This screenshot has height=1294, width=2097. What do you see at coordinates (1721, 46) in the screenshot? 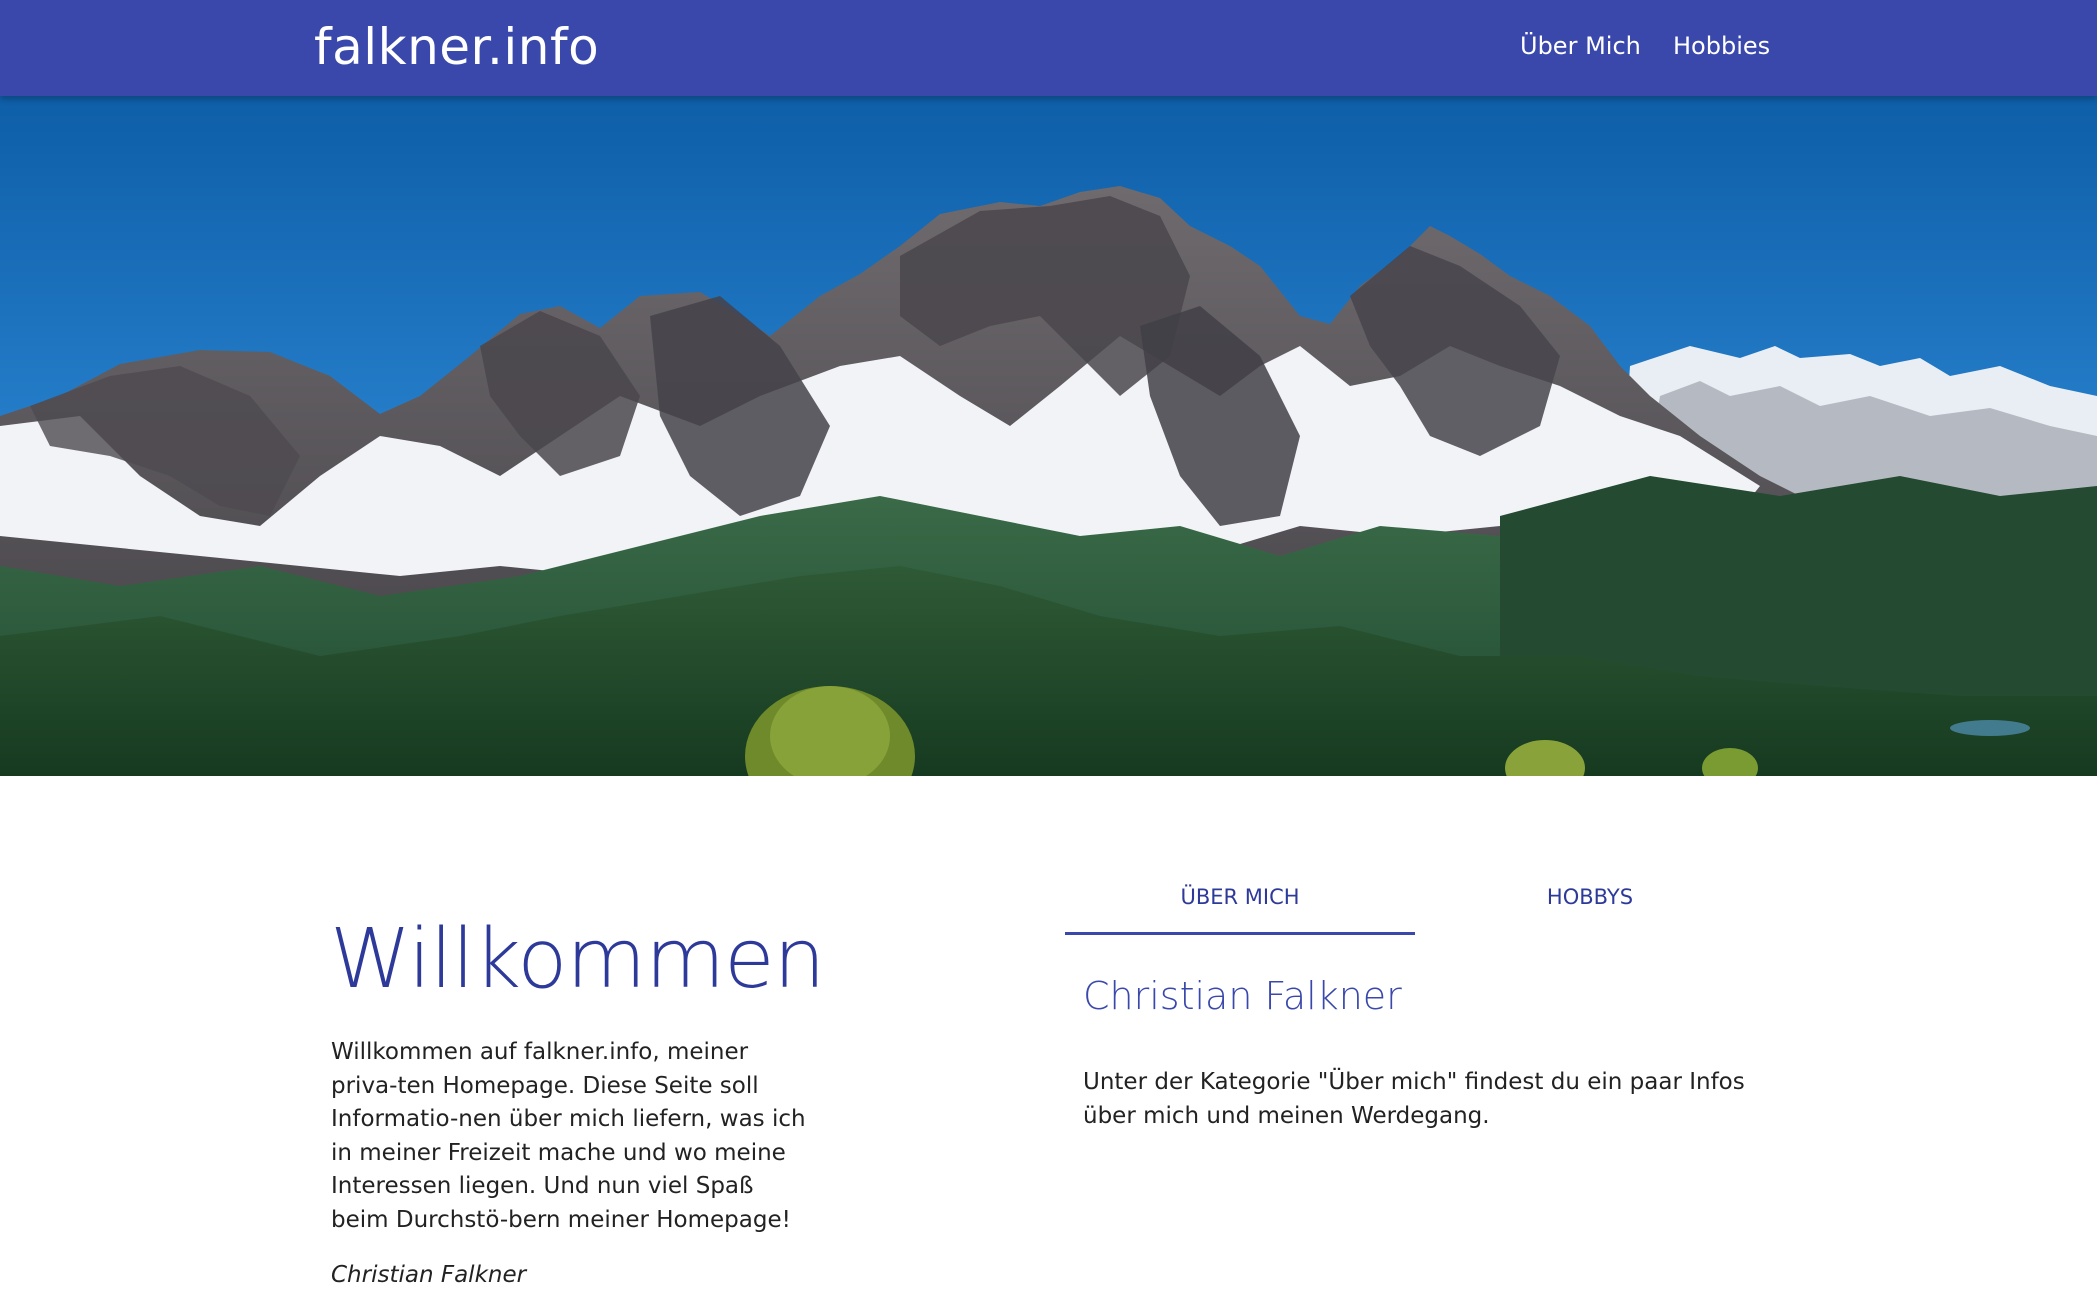
I see `nav-link-hobbies: Hobbies` at bounding box center [1721, 46].